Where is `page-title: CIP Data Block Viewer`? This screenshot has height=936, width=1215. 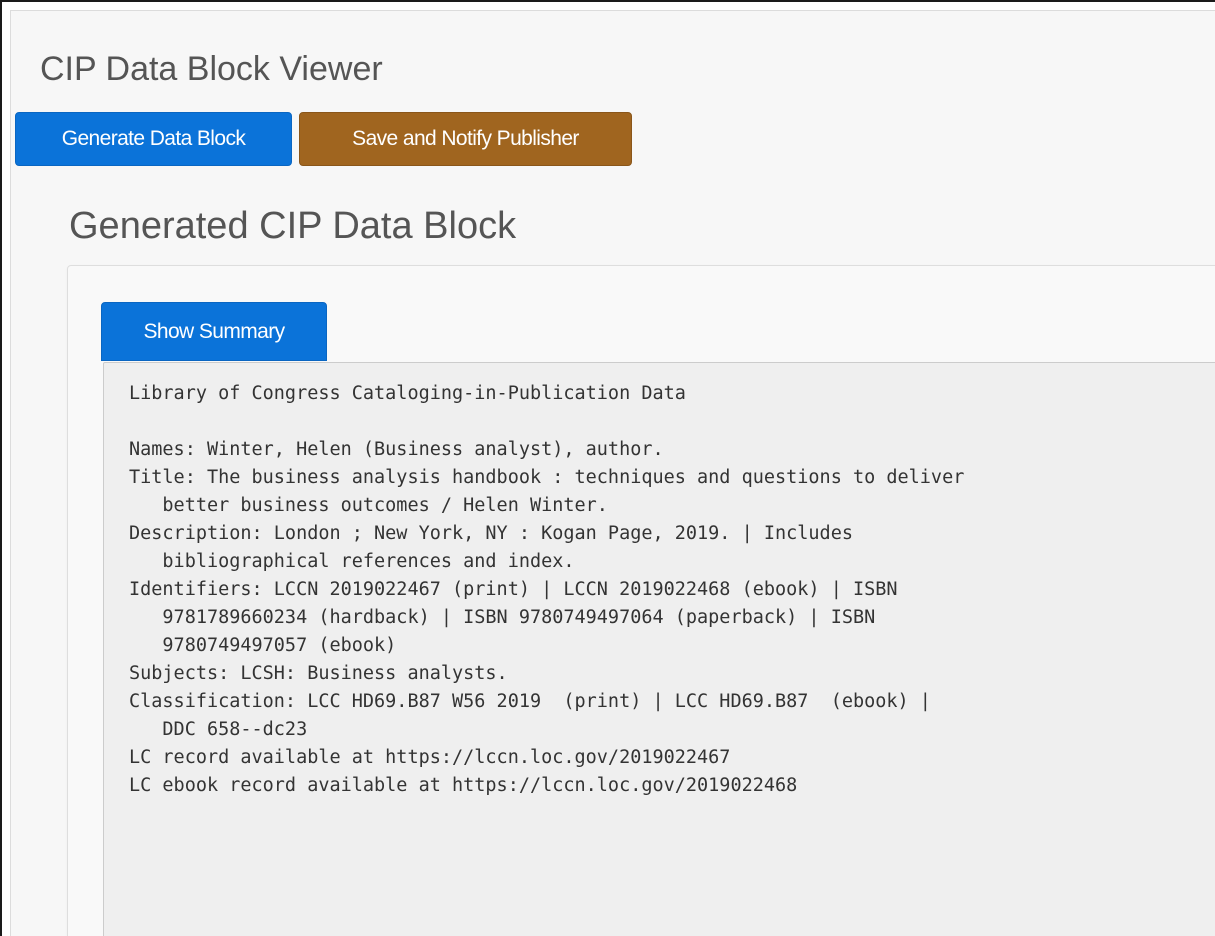
page-title: CIP Data Block Viewer is located at coordinates (211, 69).